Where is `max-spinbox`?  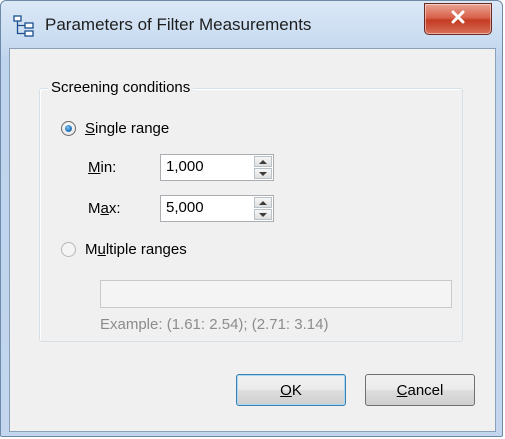
max-spinbox is located at coordinates (217, 208).